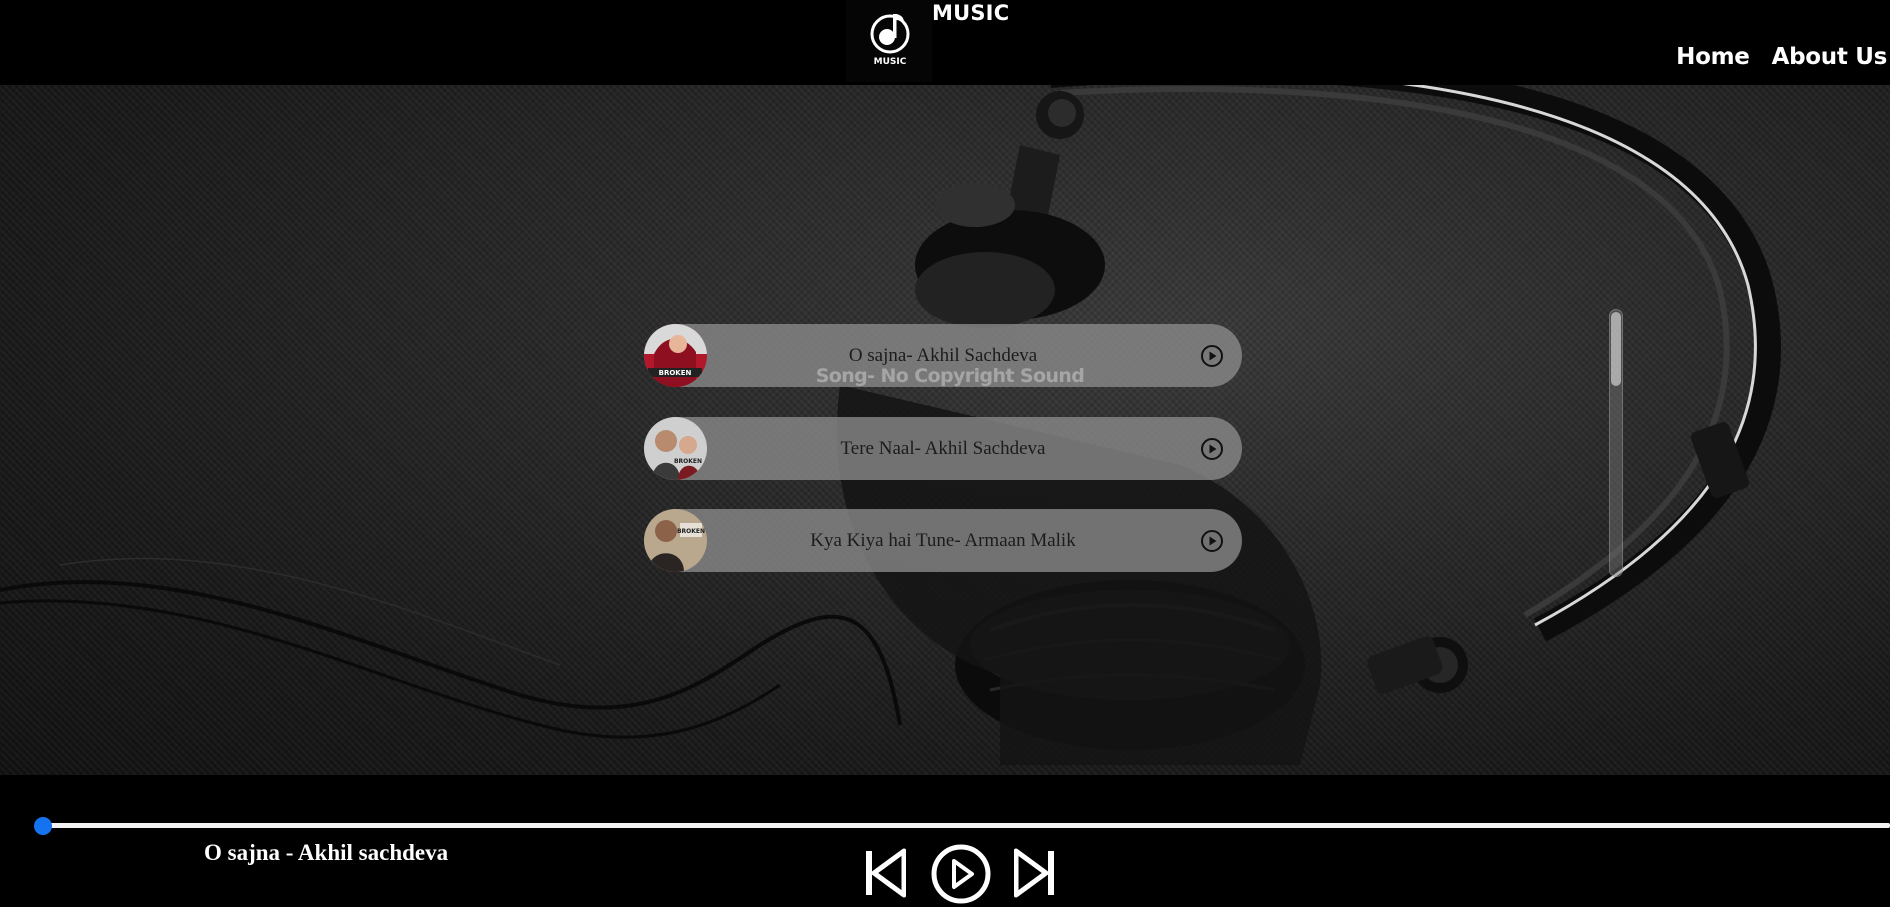 The height and width of the screenshot is (907, 1890). I want to click on progress-bar, so click(966, 825).